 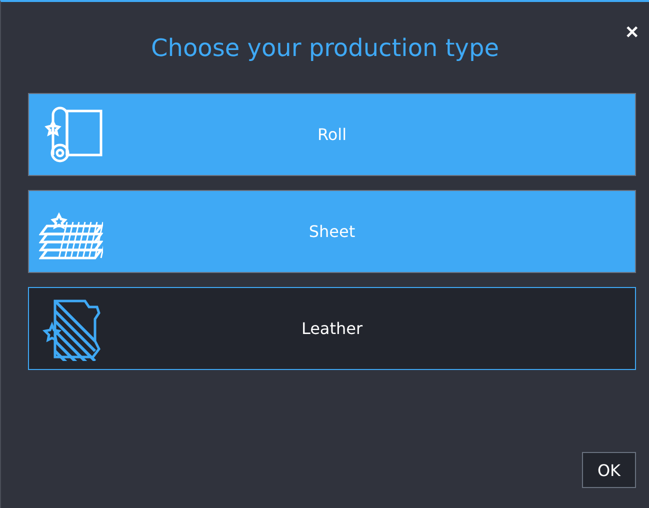 What do you see at coordinates (632, 32) in the screenshot?
I see `close-button: ✕` at bounding box center [632, 32].